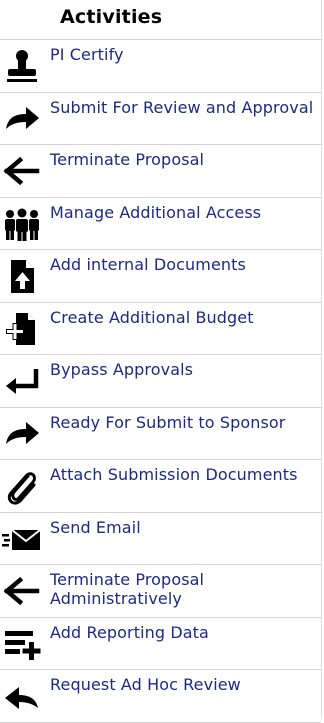 The width and height of the screenshot is (324, 723). I want to click on activity-label: Terminate Proposal, so click(124, 157).